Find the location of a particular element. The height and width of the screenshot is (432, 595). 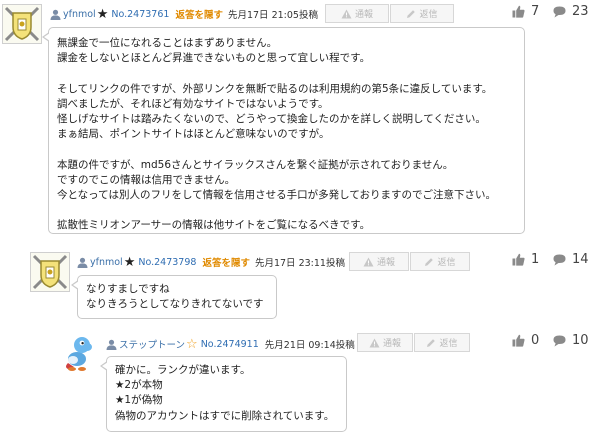

comment-line: 確かに。ランクが違います。 is located at coordinates (183, 370).